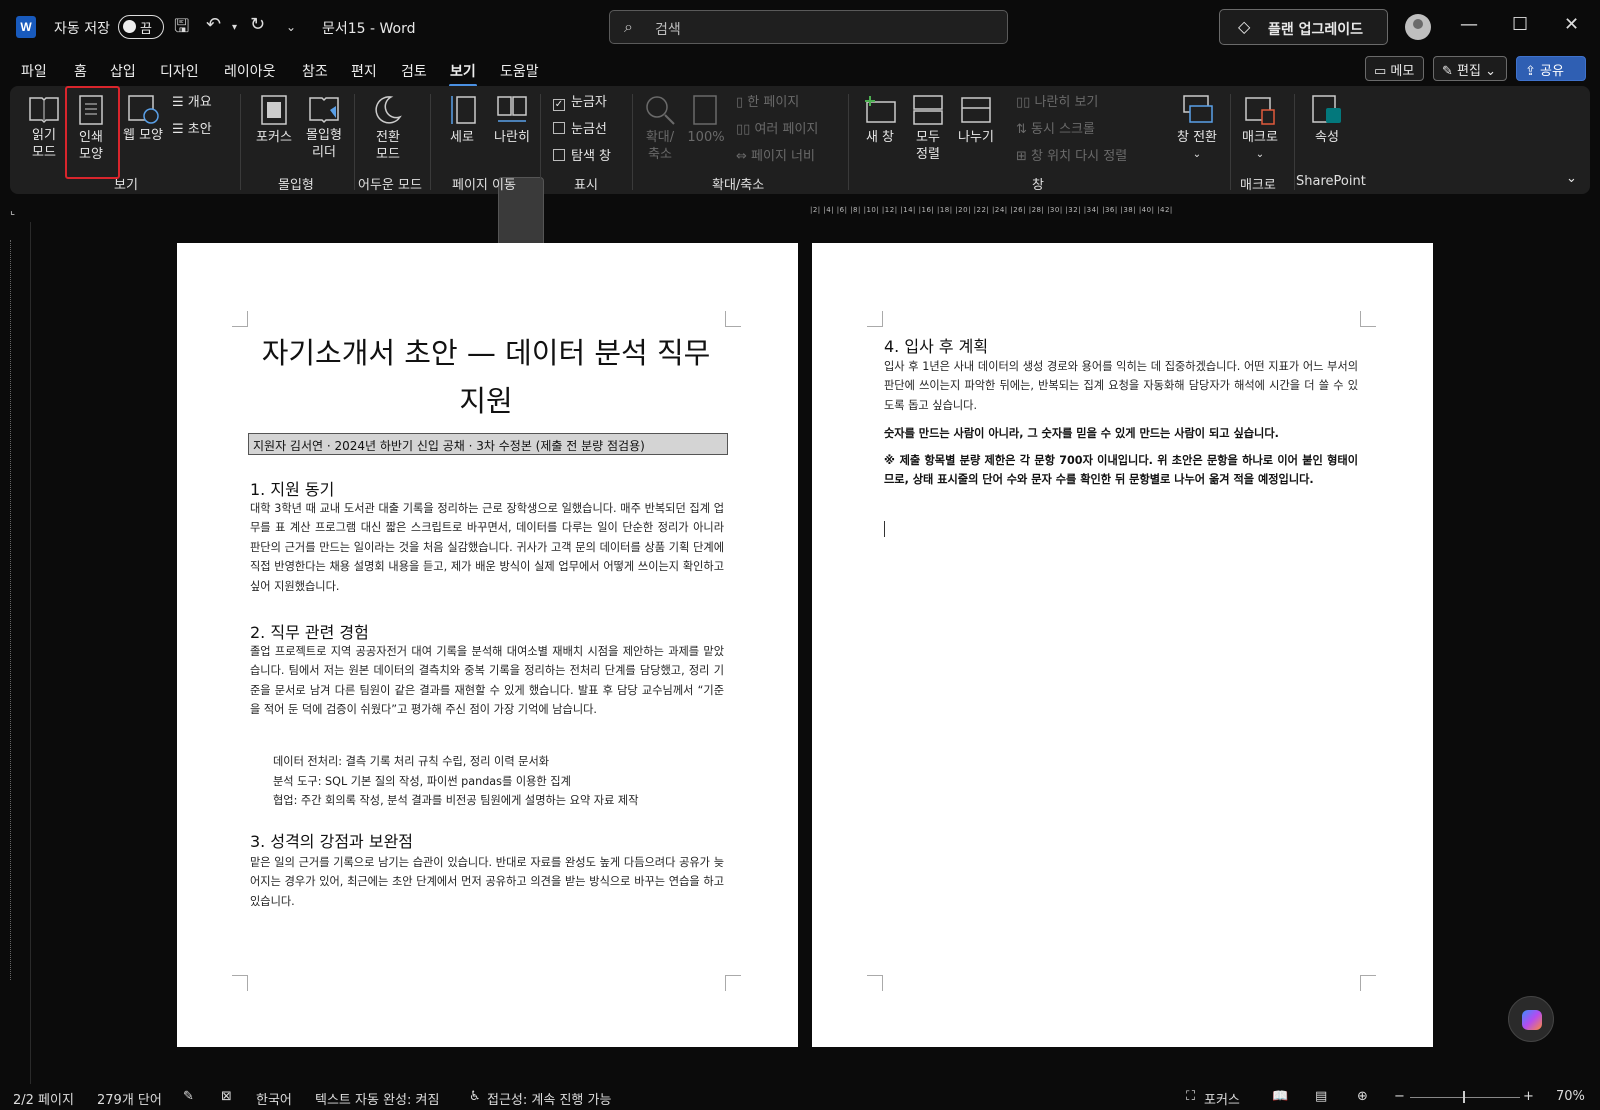 The width and height of the screenshot is (1600, 1110). Describe the element at coordinates (129, 1098) in the screenshot. I see `word-count: 279개 단어` at that location.